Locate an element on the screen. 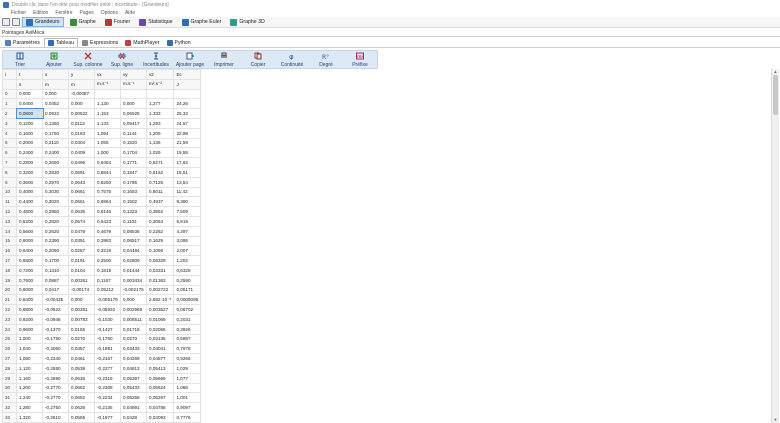  menu-options: Options is located at coordinates (109, 13).